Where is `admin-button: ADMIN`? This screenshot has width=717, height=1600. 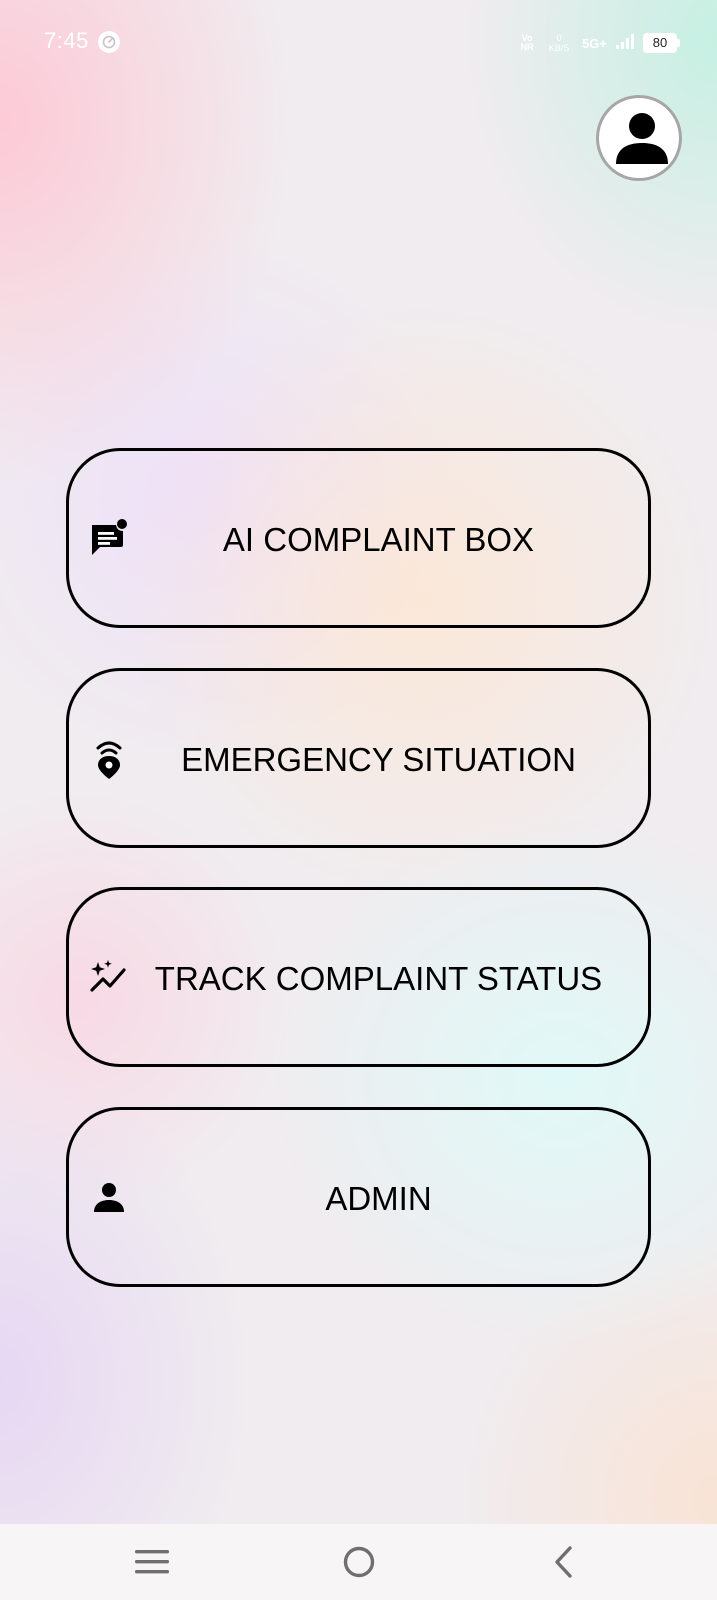
admin-button: ADMIN is located at coordinates (358, 1197).